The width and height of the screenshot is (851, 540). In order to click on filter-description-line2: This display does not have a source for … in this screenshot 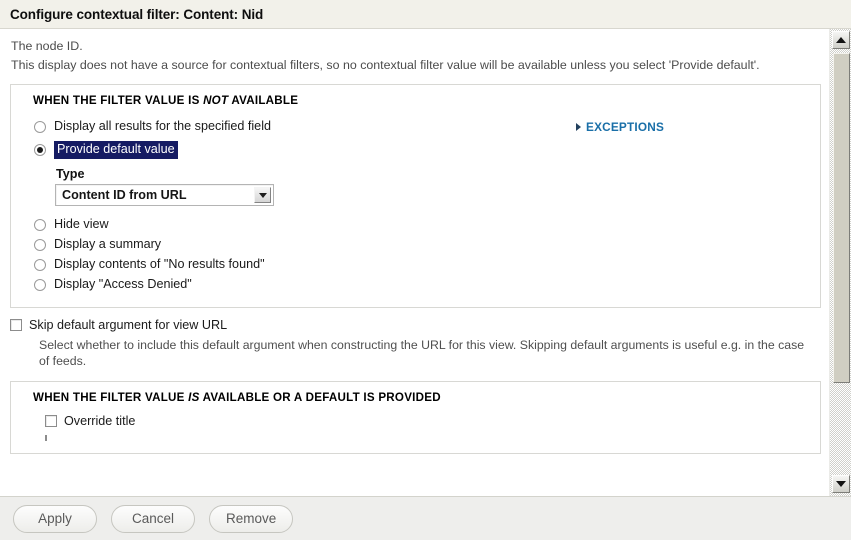, I will do `click(385, 65)`.